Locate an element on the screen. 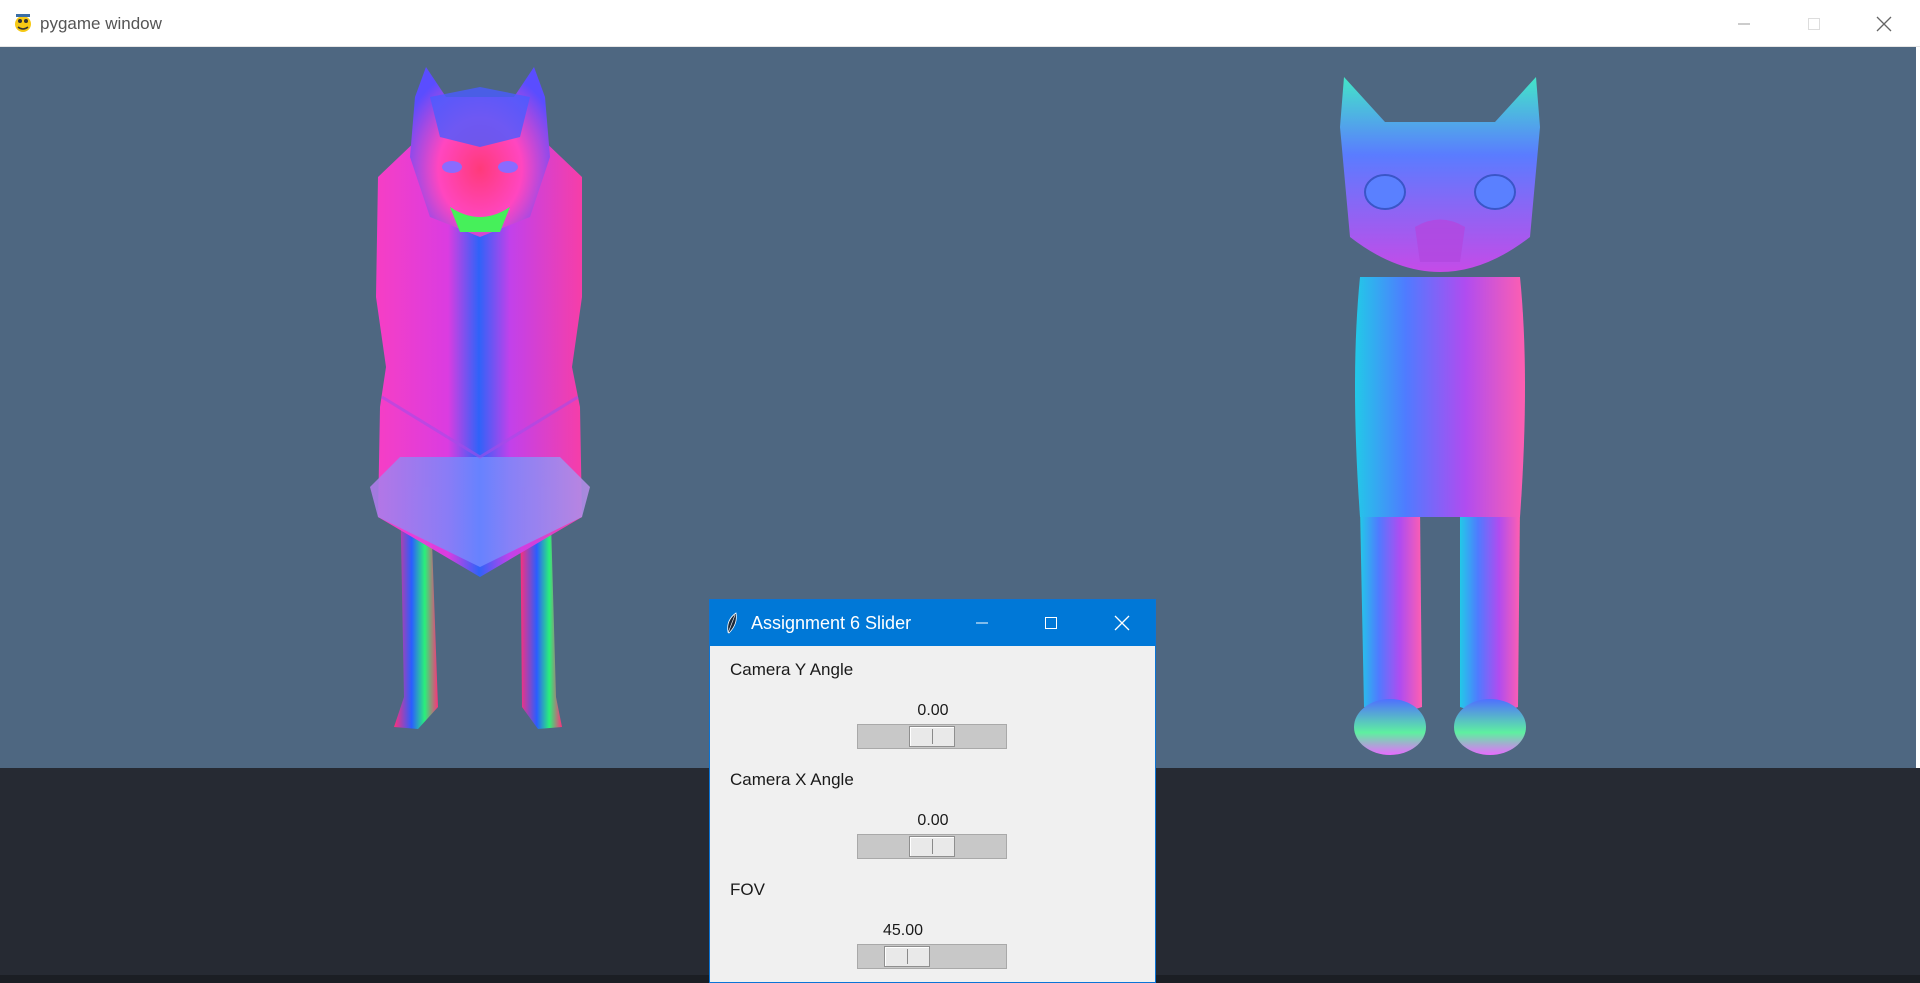 The height and width of the screenshot is (983, 1920). slider-close-button is located at coordinates (1122, 623).